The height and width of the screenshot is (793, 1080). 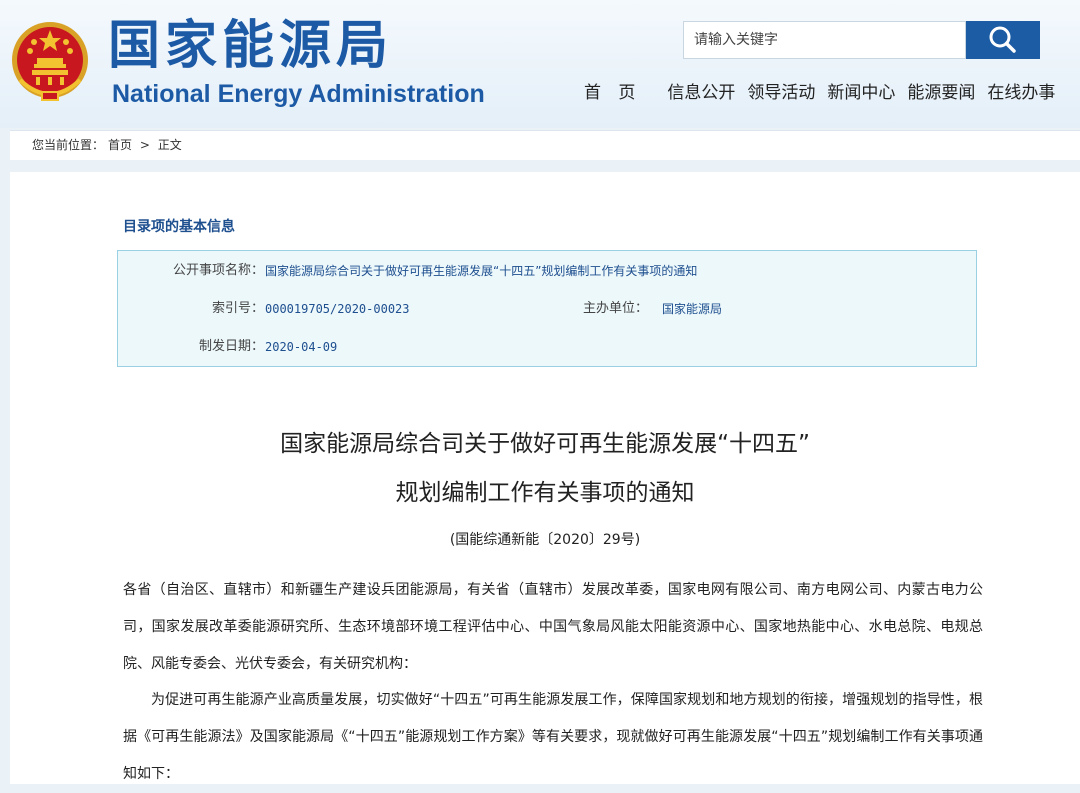 What do you see at coordinates (68, 145) in the screenshot?
I see `breadcrumb-prefix: 您当前位置：` at bounding box center [68, 145].